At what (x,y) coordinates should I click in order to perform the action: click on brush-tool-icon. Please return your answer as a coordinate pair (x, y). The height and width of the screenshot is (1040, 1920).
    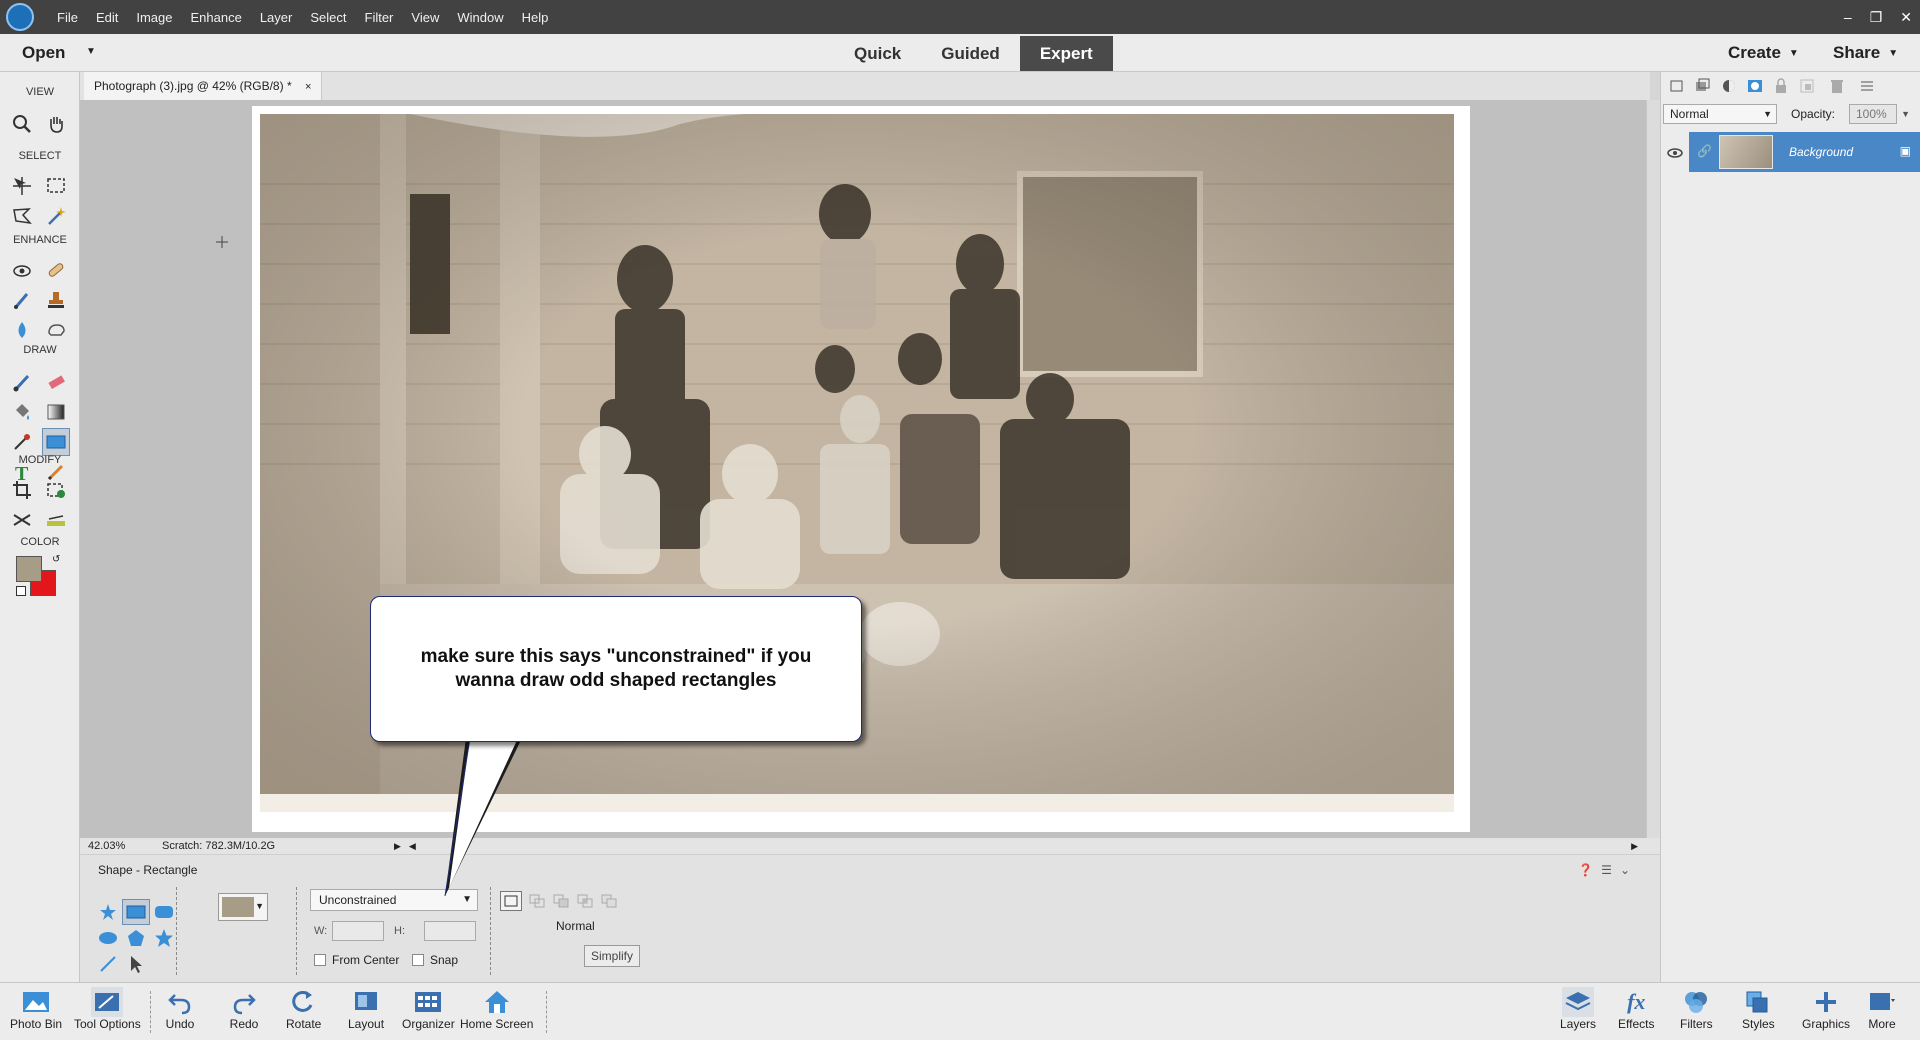
    Looking at the image, I should click on (22, 382).